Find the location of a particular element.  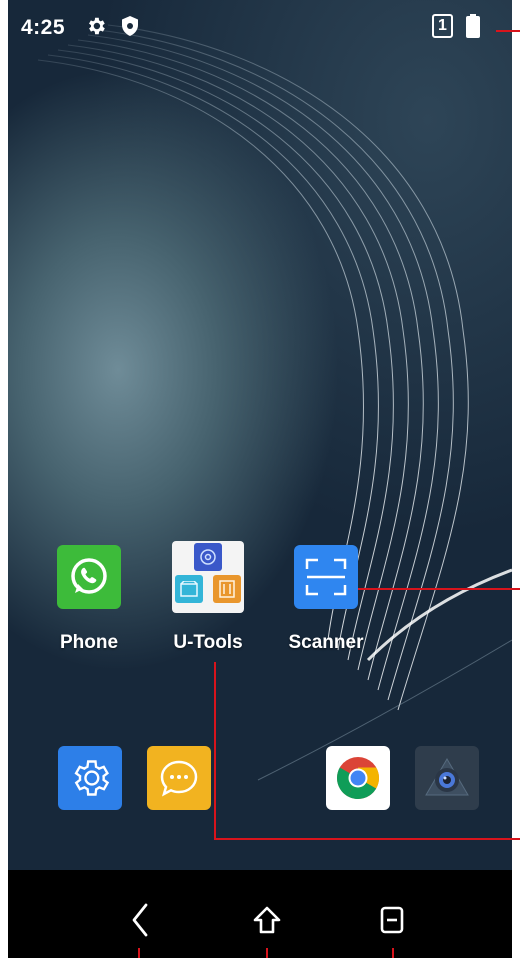

app-label-scanner: Scanner is located at coordinates (326, 642).